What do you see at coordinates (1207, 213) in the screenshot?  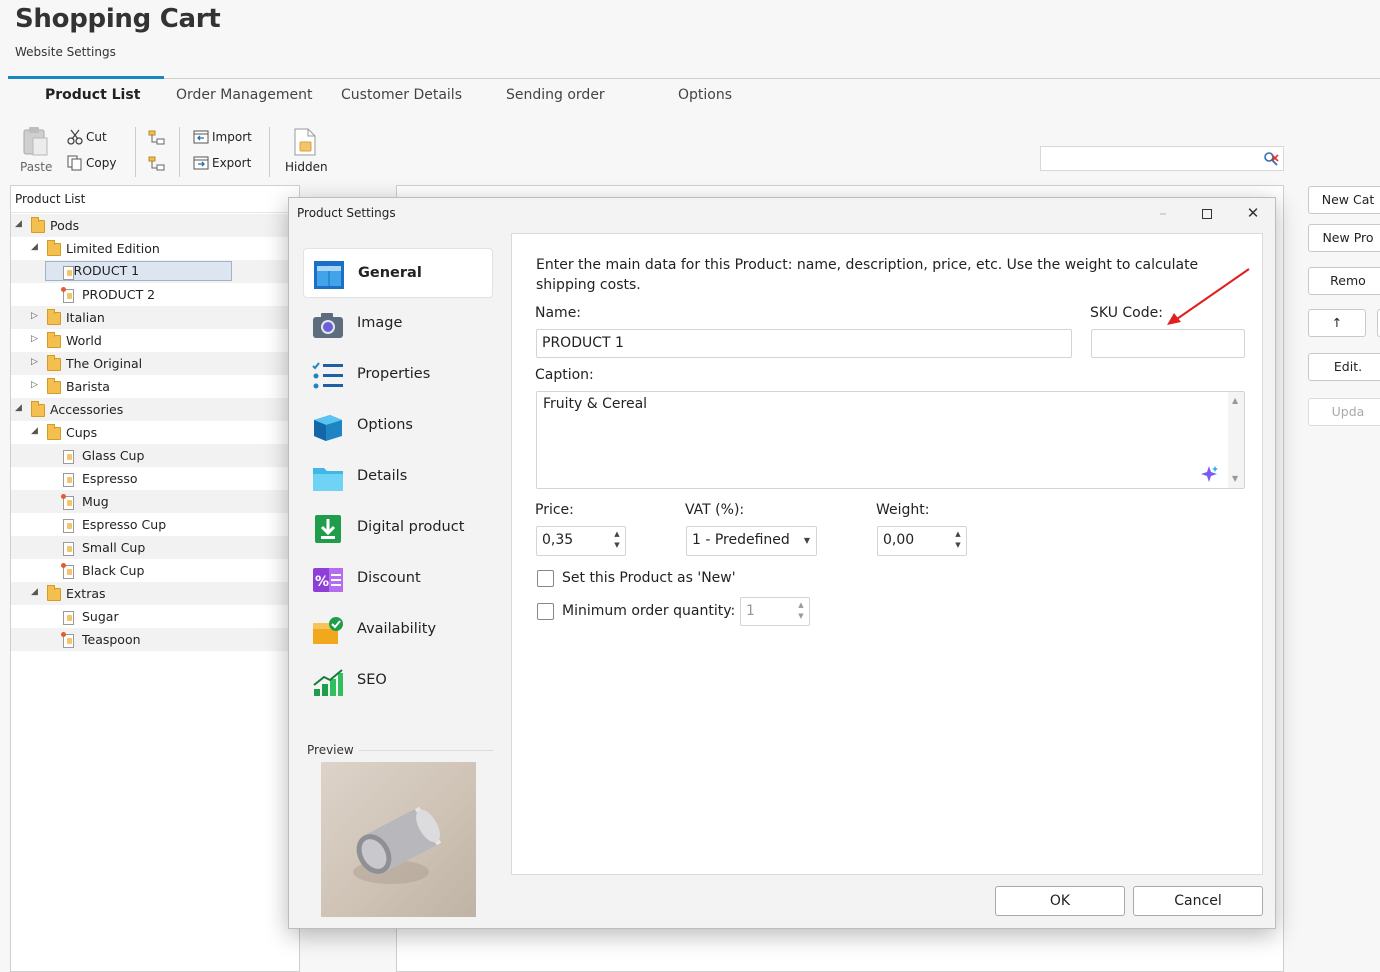 I see `maximize-button` at bounding box center [1207, 213].